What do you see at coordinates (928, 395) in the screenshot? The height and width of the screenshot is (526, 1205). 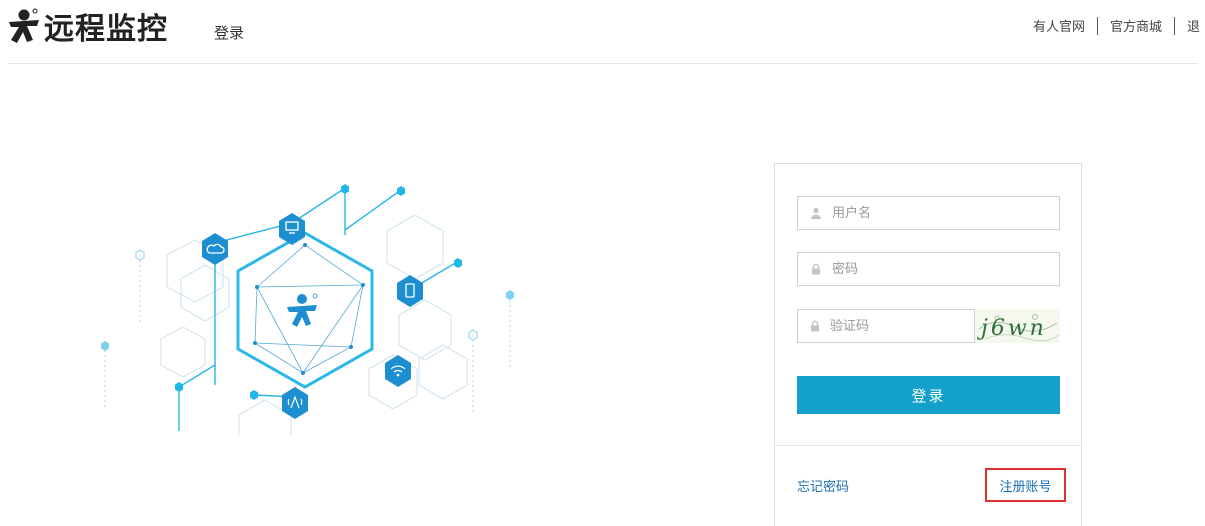 I see `login-button: 登录` at bounding box center [928, 395].